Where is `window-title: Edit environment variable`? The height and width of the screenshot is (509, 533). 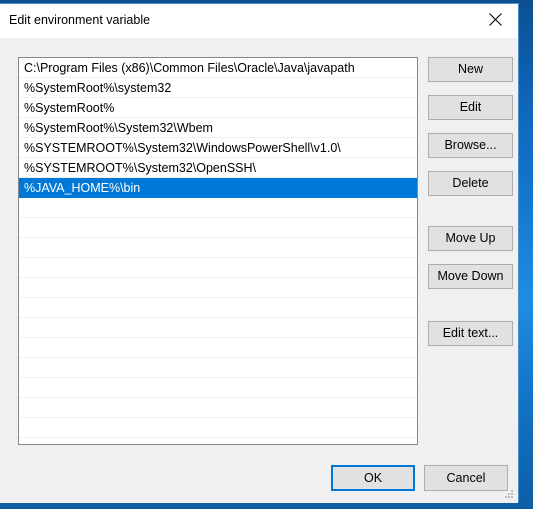
window-title: Edit environment variable is located at coordinates (80, 20).